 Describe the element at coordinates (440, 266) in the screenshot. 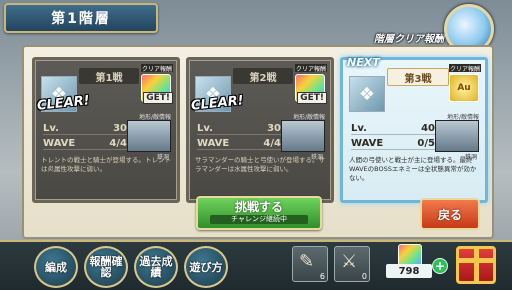

I see `add-gem-button: +` at that location.